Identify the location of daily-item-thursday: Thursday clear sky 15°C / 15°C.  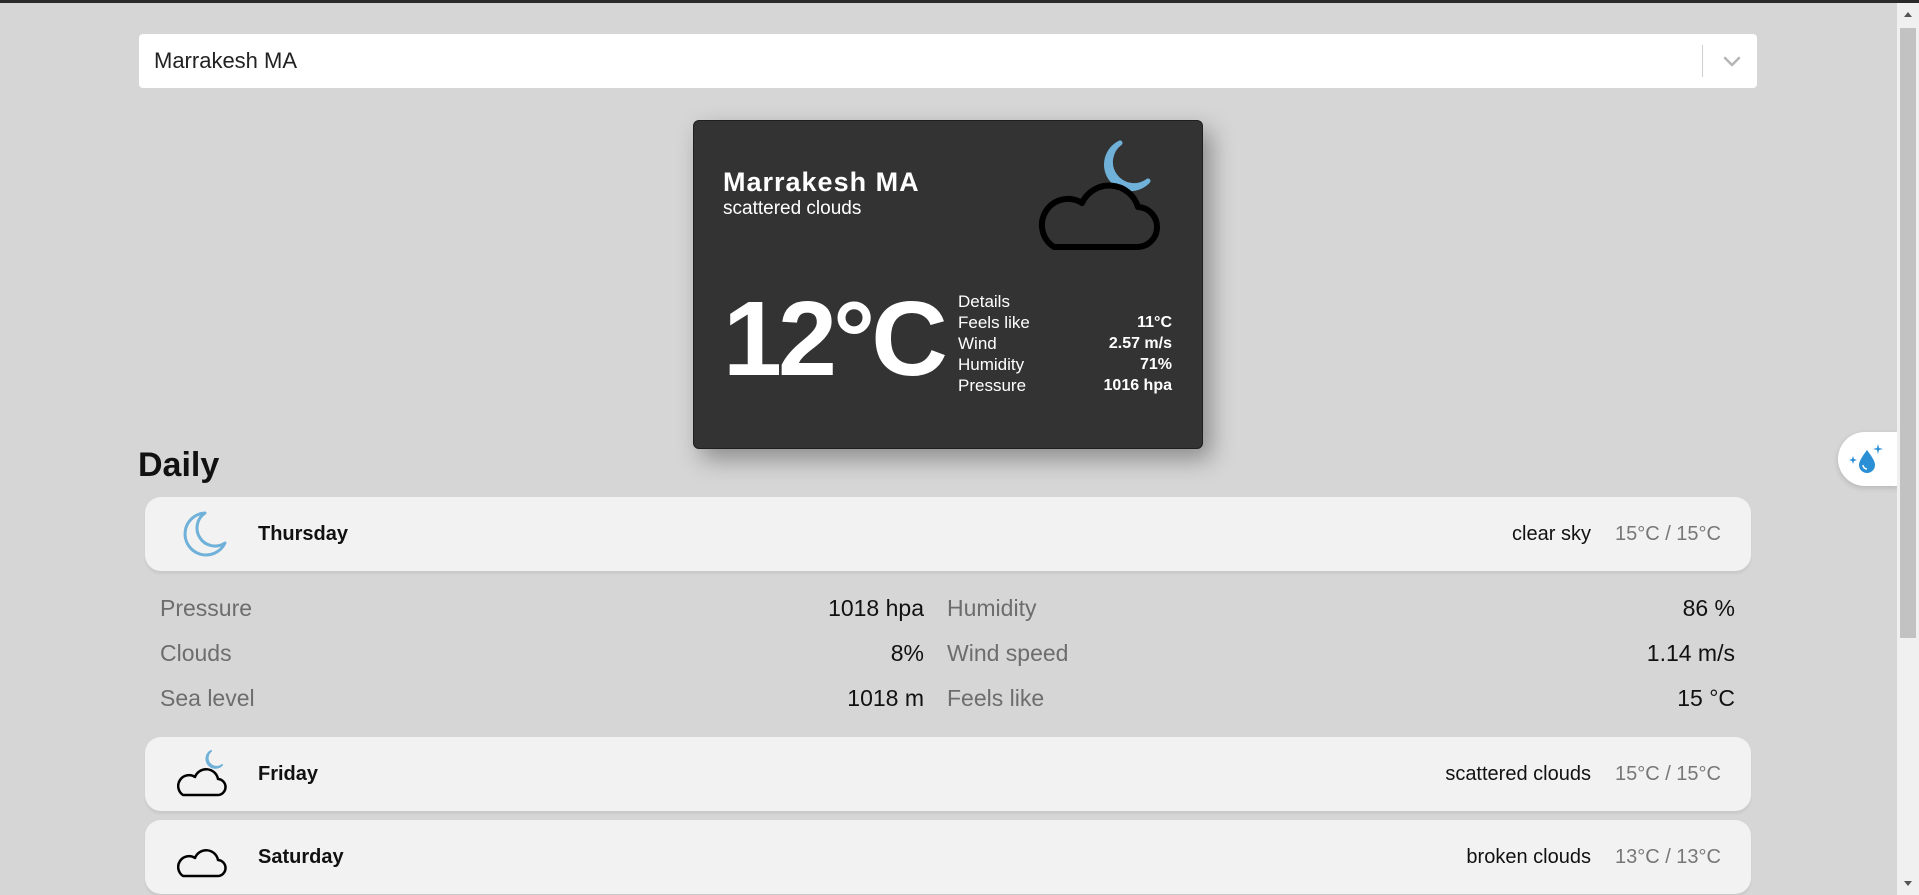
(948, 534).